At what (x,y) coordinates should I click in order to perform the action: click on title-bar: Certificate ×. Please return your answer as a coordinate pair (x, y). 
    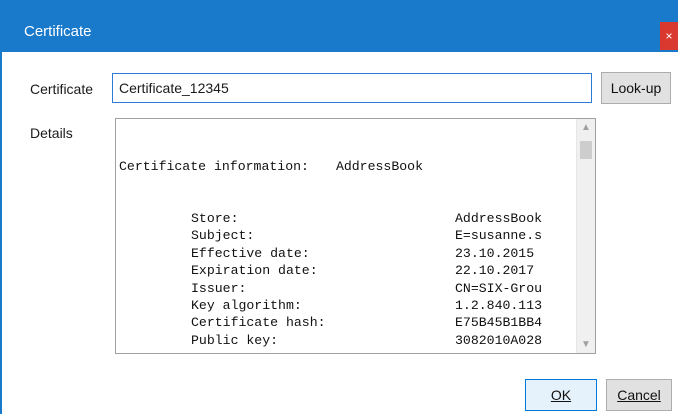
    Looking at the image, I should click on (339, 26).